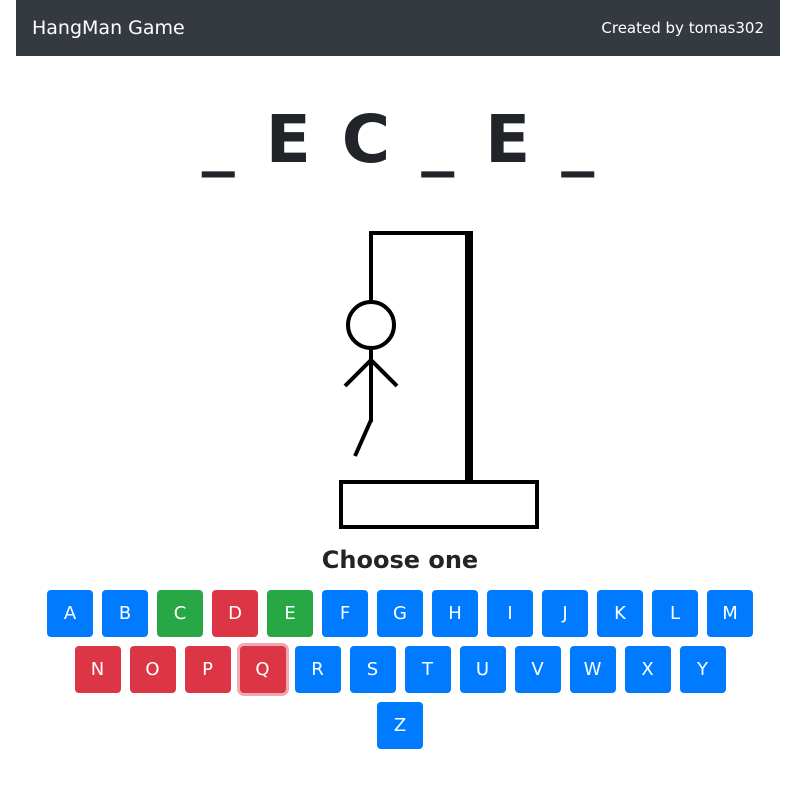 This screenshot has height=799, width=800. What do you see at coordinates (482, 669) in the screenshot?
I see `letter-button-u: U` at bounding box center [482, 669].